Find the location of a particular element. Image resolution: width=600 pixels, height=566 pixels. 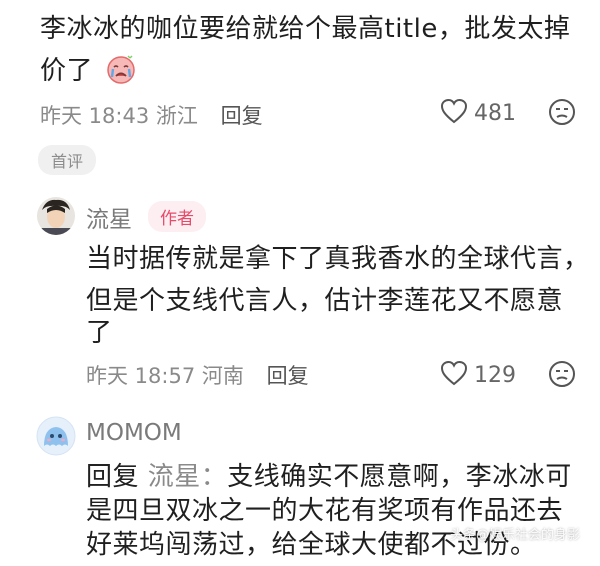

reply-prefix: 回复 is located at coordinates (113, 477).